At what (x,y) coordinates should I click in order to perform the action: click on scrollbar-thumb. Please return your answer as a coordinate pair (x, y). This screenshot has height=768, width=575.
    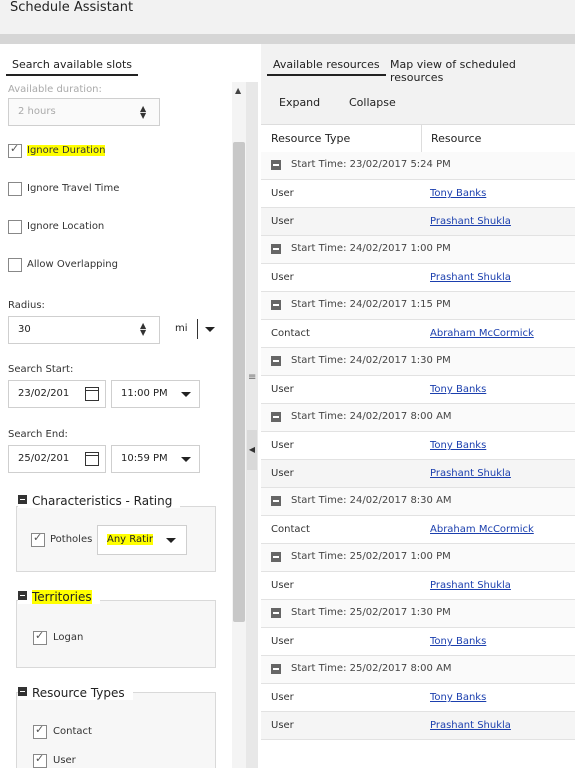
    Looking at the image, I should click on (239, 382).